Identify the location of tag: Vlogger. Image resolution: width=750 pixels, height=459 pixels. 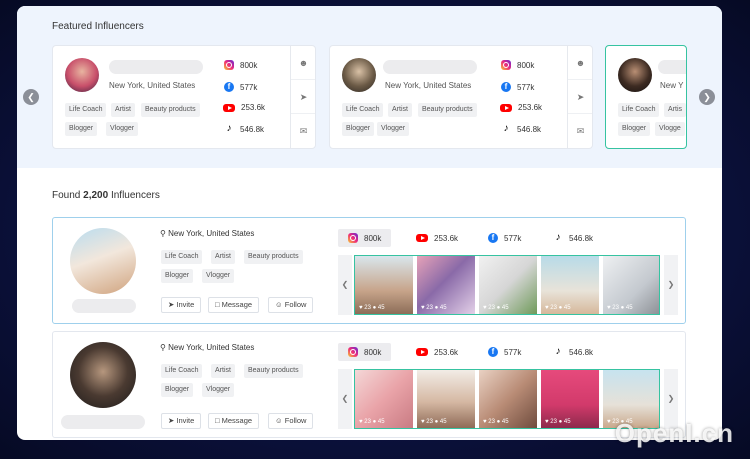
(218, 276).